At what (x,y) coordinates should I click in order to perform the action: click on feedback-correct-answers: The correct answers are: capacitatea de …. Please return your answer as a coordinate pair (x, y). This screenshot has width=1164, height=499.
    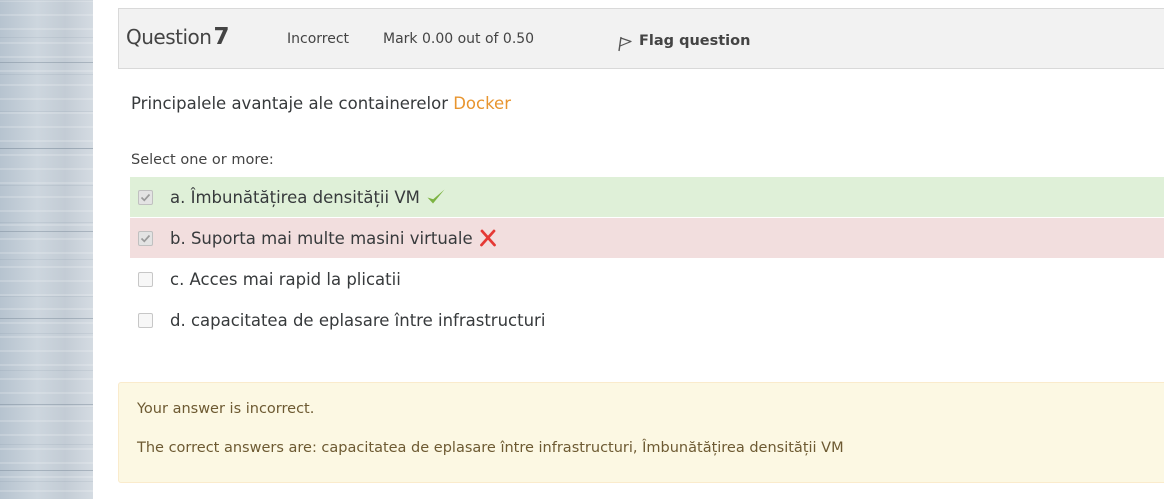
    Looking at the image, I should click on (490, 448).